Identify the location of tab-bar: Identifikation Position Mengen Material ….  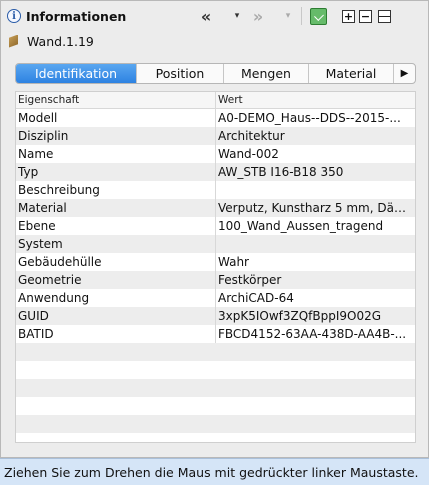
(215, 73).